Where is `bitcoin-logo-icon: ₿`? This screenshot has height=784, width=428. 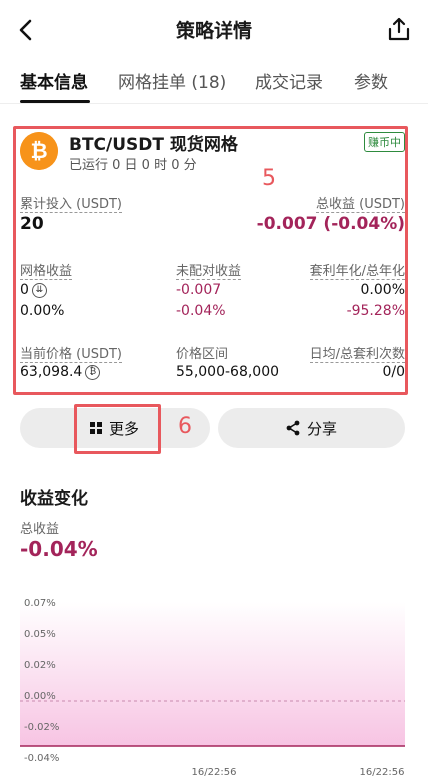
bitcoin-logo-icon: ₿ is located at coordinates (39, 151).